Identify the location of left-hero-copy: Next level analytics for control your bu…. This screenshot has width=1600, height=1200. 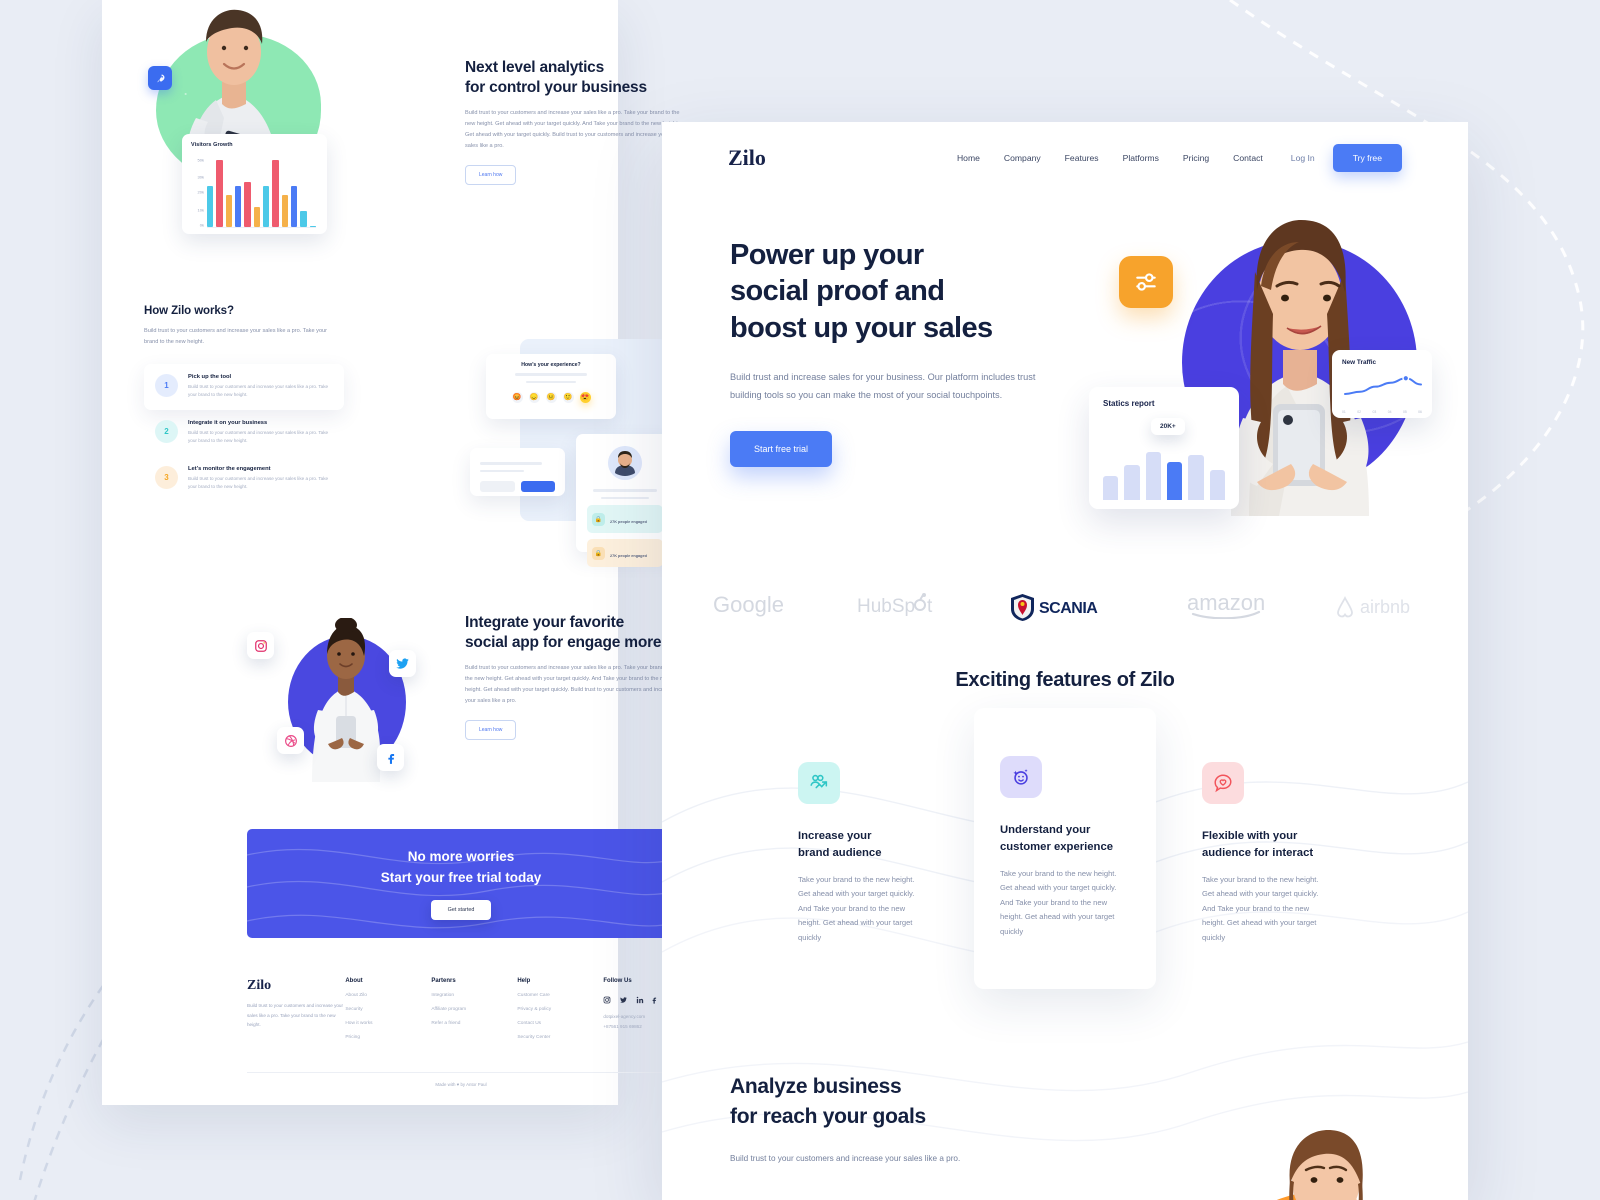
(572, 121).